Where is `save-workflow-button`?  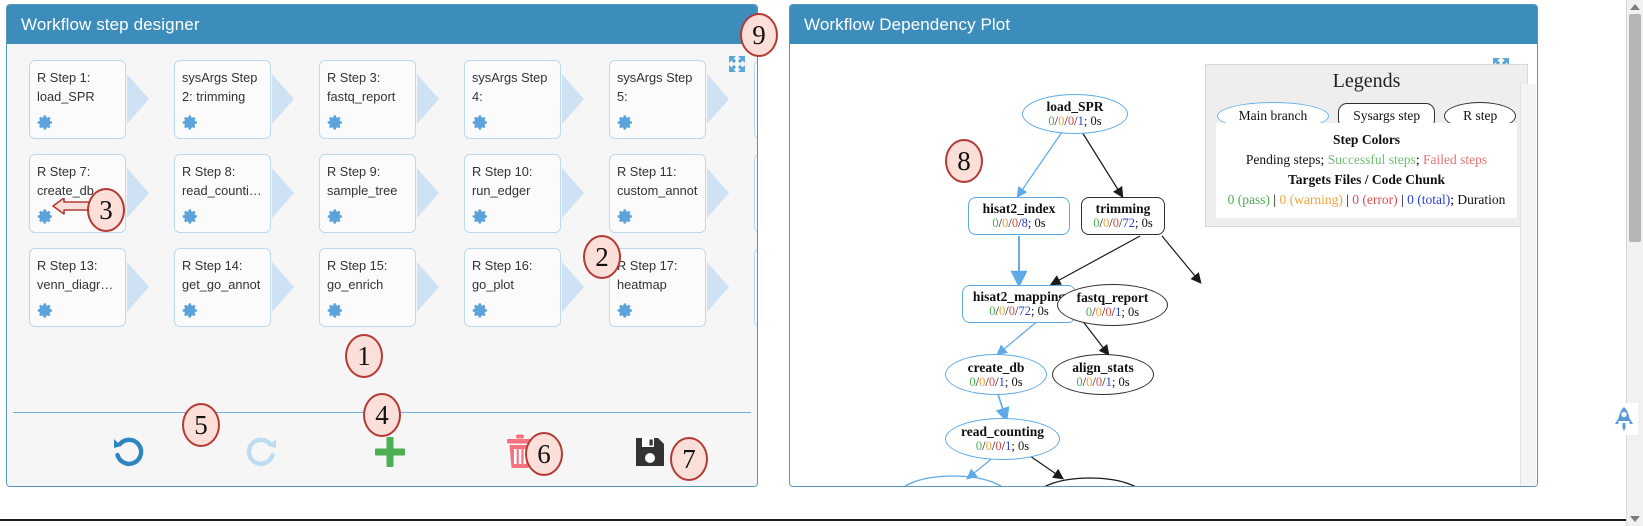 save-workflow-button is located at coordinates (650, 452).